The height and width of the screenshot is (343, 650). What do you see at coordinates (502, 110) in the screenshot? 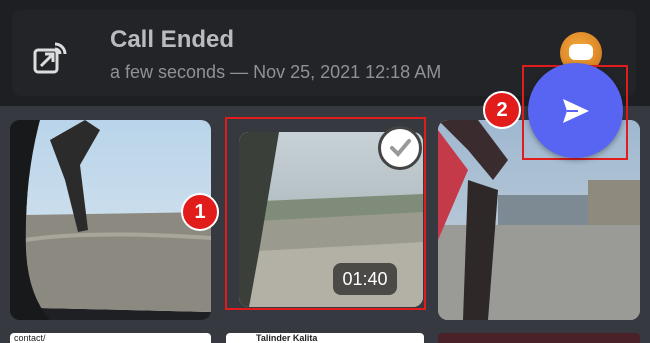
I see `annotation-marker-2: 2` at bounding box center [502, 110].